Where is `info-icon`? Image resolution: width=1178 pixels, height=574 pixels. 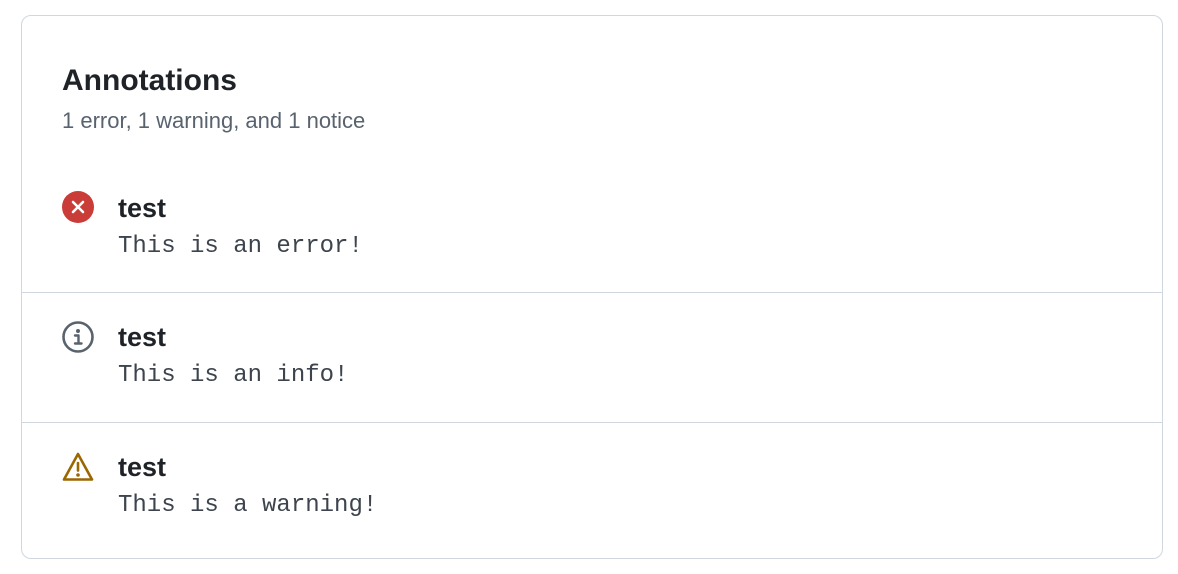 info-icon is located at coordinates (78, 337).